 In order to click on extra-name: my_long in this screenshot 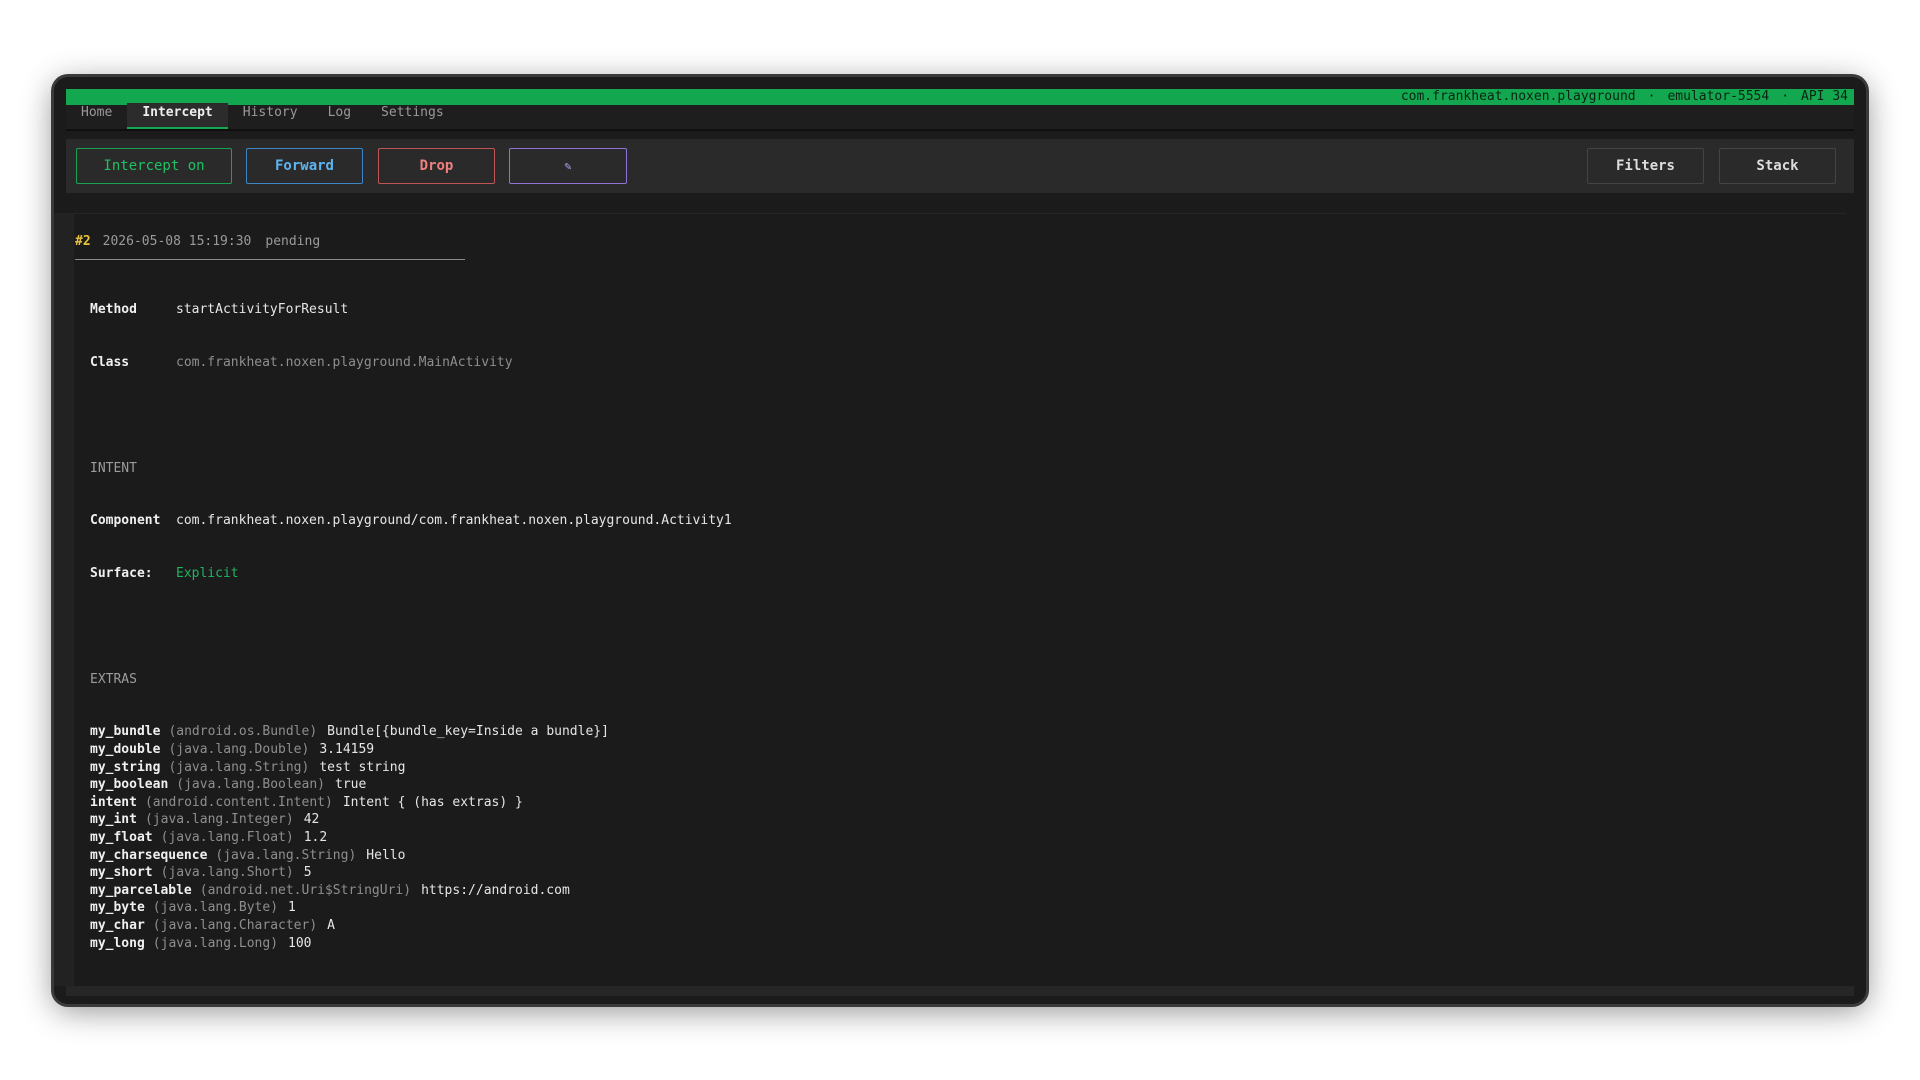, I will do `click(117, 943)`.